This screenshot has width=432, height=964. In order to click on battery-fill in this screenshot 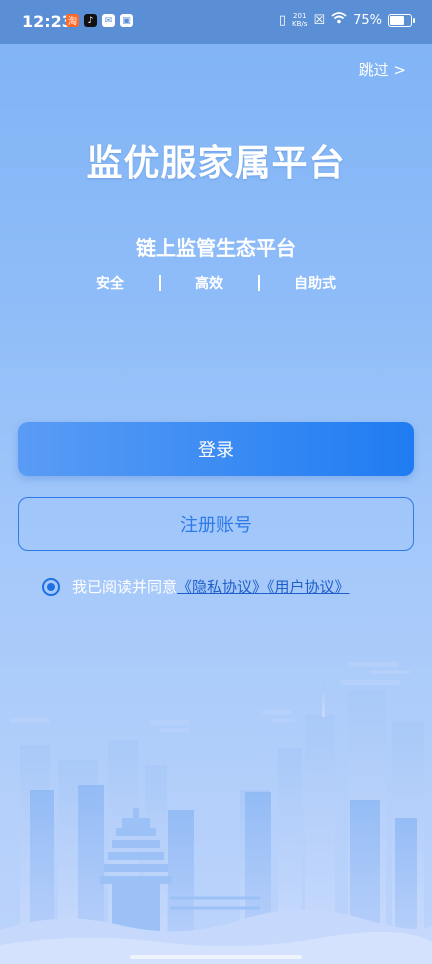, I will do `click(397, 20)`.